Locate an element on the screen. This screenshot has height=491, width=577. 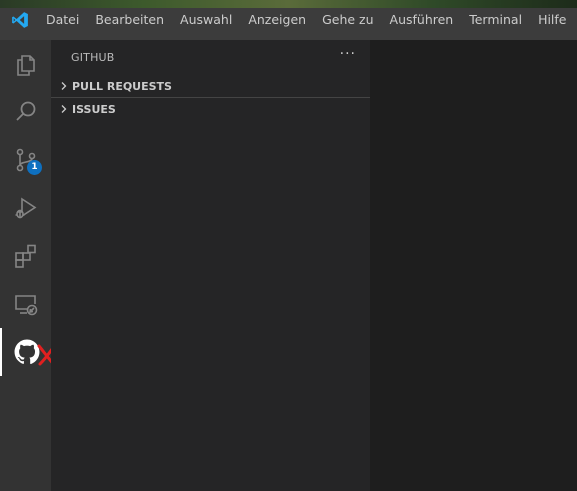
remote-explorer-icon is located at coordinates (26, 304).